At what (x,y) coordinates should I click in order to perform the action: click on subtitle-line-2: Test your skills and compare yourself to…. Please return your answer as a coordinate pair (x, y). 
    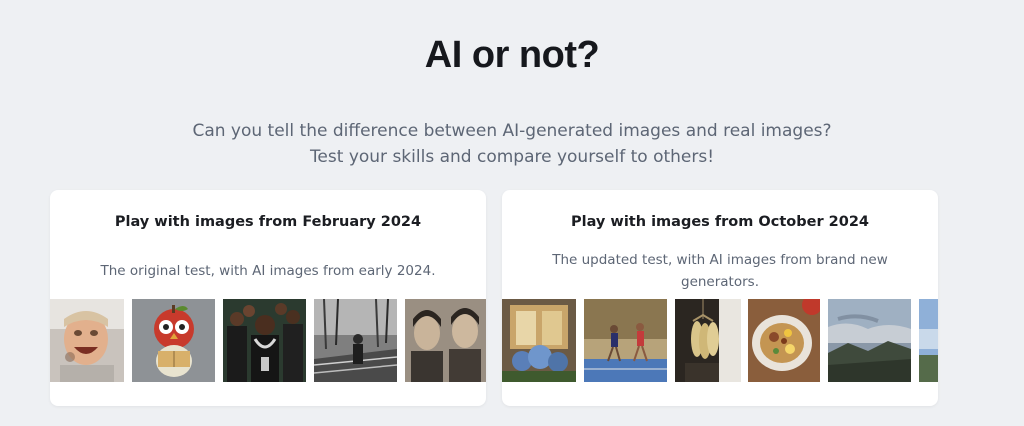
    Looking at the image, I should click on (512, 157).